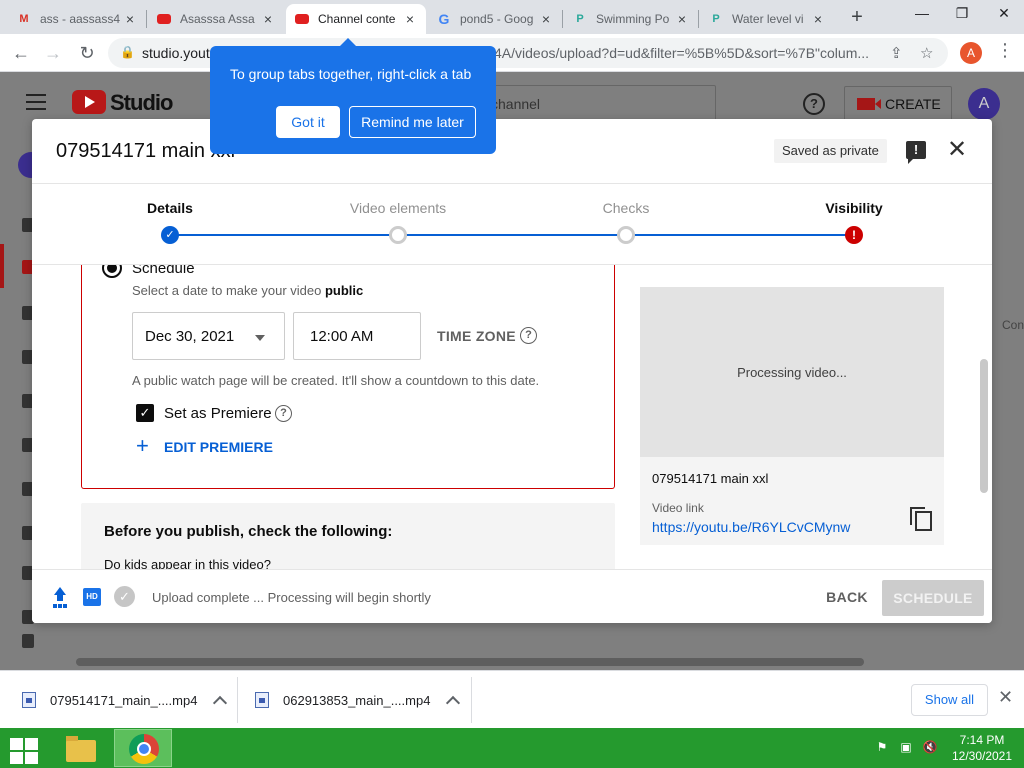 This screenshot has width=1024, height=768. I want to click on tab-channel-content: Channel conte ×, so click(356, 19).